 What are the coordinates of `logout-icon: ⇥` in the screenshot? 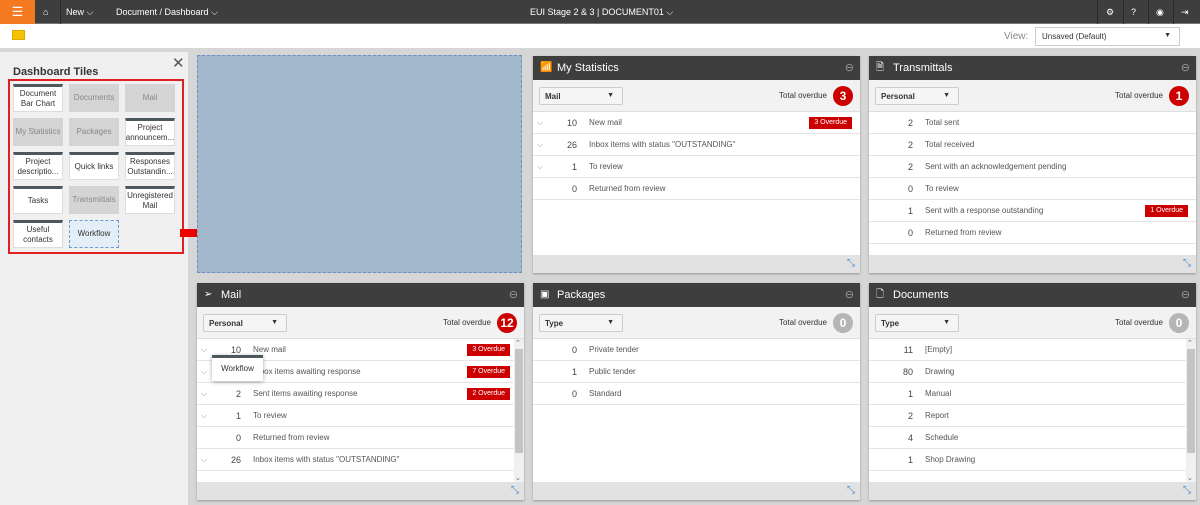 It's located at (1185, 12).